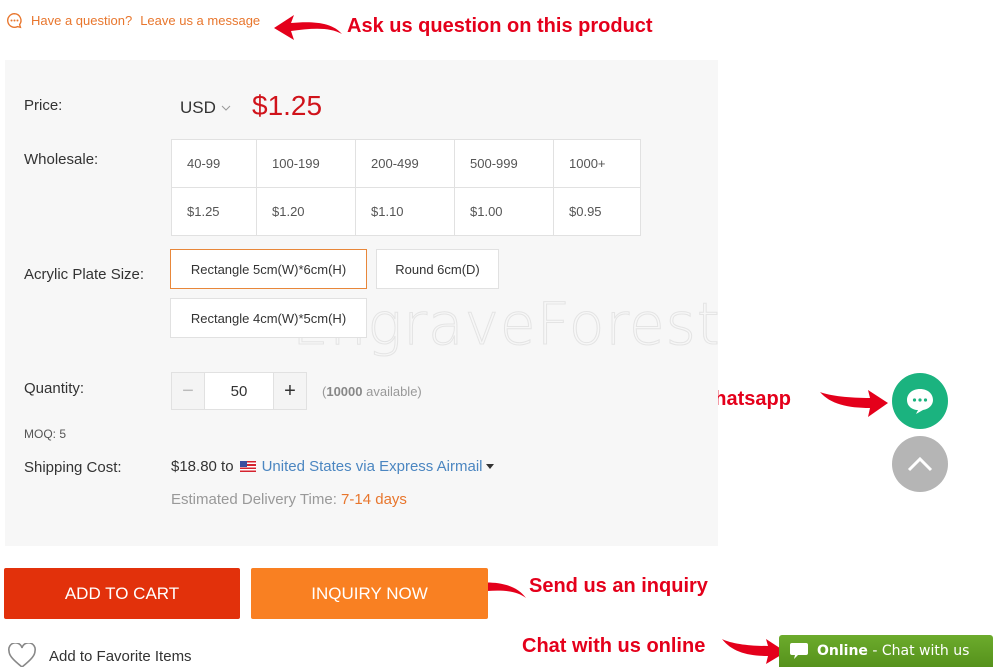 This screenshot has width=996, height=667. I want to click on plate-size-label: Acrylic Plate Size:, so click(84, 274).